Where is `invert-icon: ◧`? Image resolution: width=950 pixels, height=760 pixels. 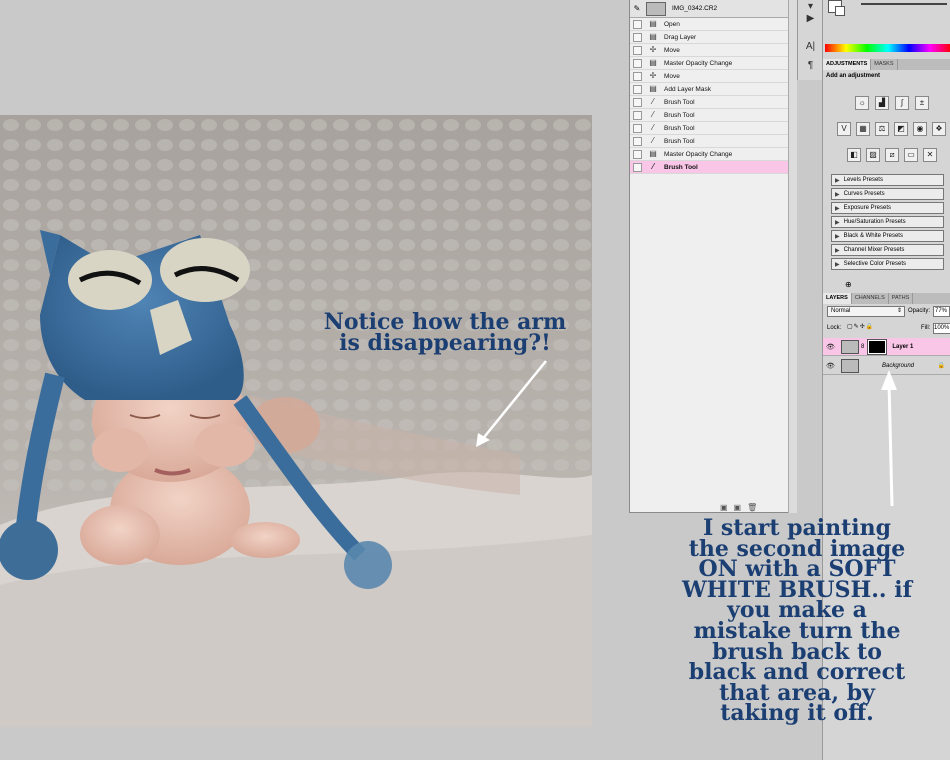 invert-icon: ◧ is located at coordinates (854, 155).